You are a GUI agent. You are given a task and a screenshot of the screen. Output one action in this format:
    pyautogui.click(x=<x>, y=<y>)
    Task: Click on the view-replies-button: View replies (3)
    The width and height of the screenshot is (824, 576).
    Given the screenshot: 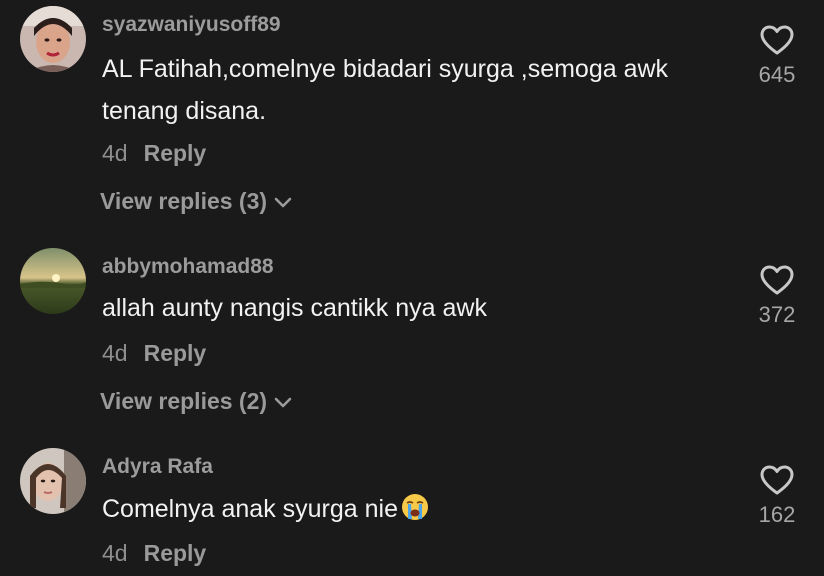 What is the action you would take?
    pyautogui.click(x=196, y=201)
    